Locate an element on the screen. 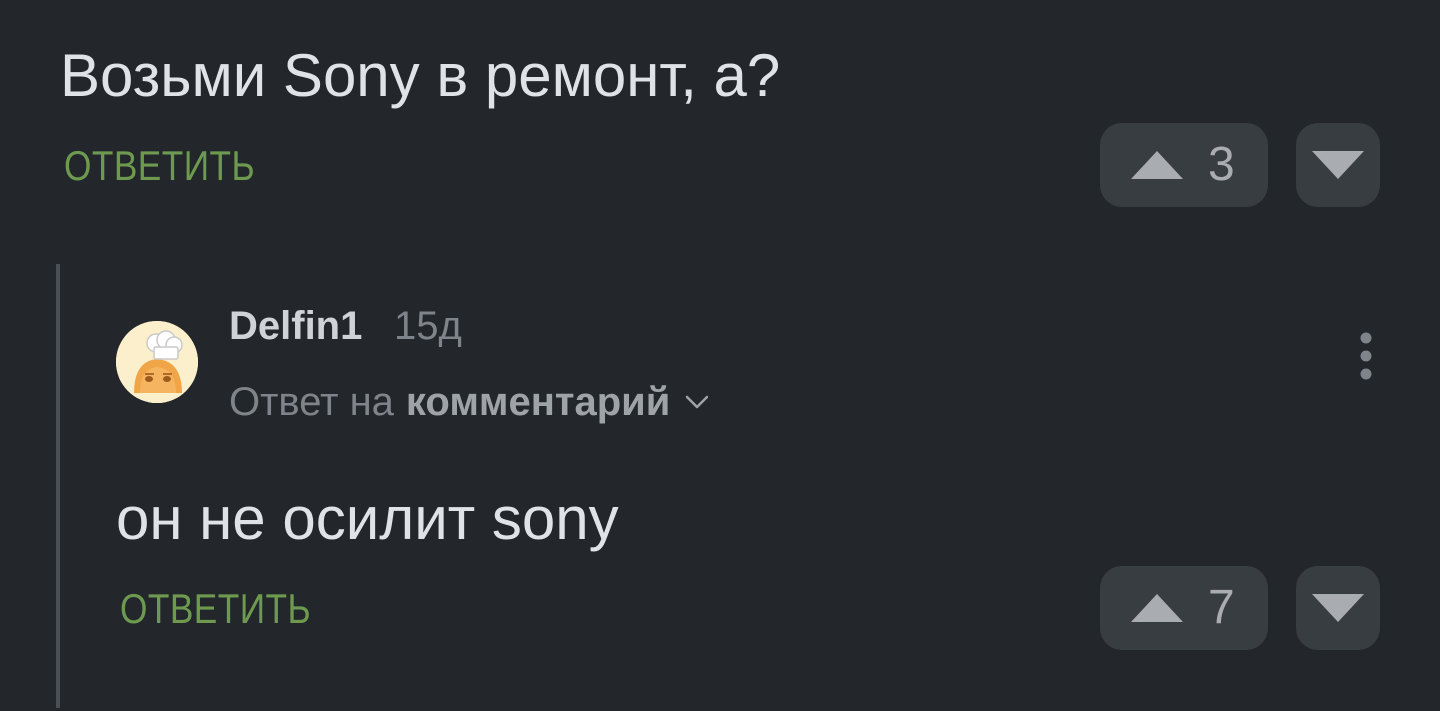  reply-rating-count: 7 is located at coordinates (1221, 607).